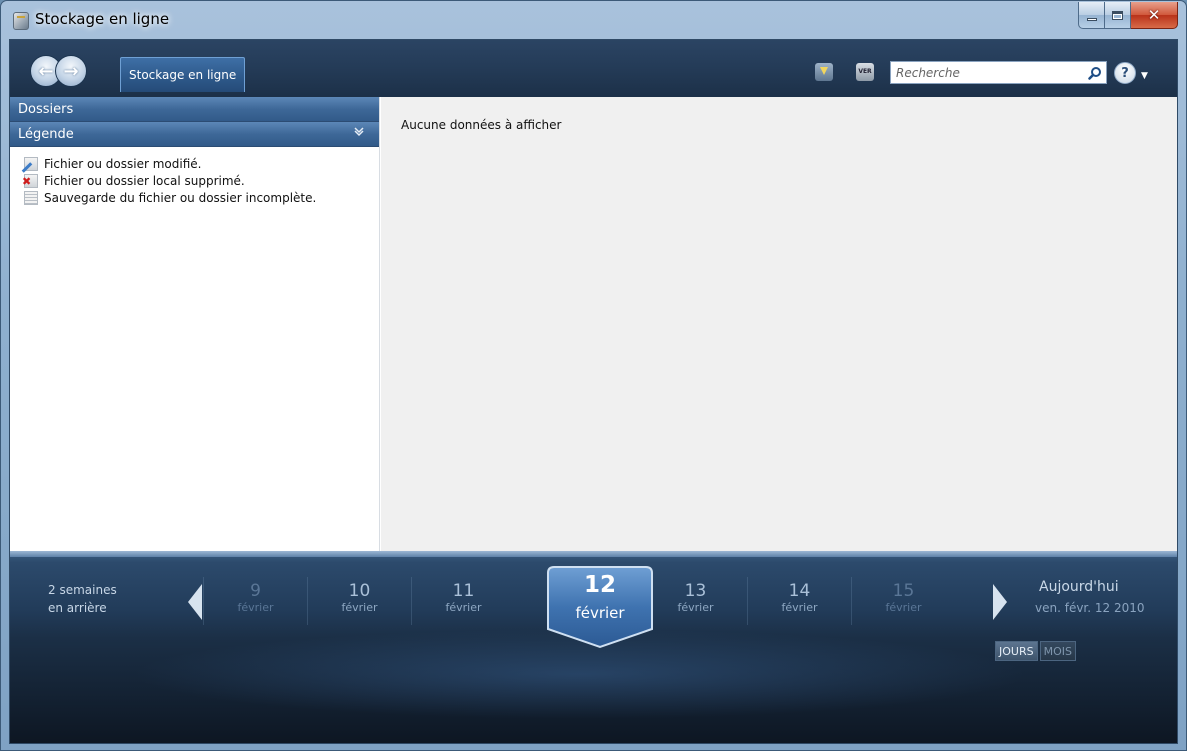 The height and width of the screenshot is (751, 1187). I want to click on close-button: ✕, so click(1154, 15).